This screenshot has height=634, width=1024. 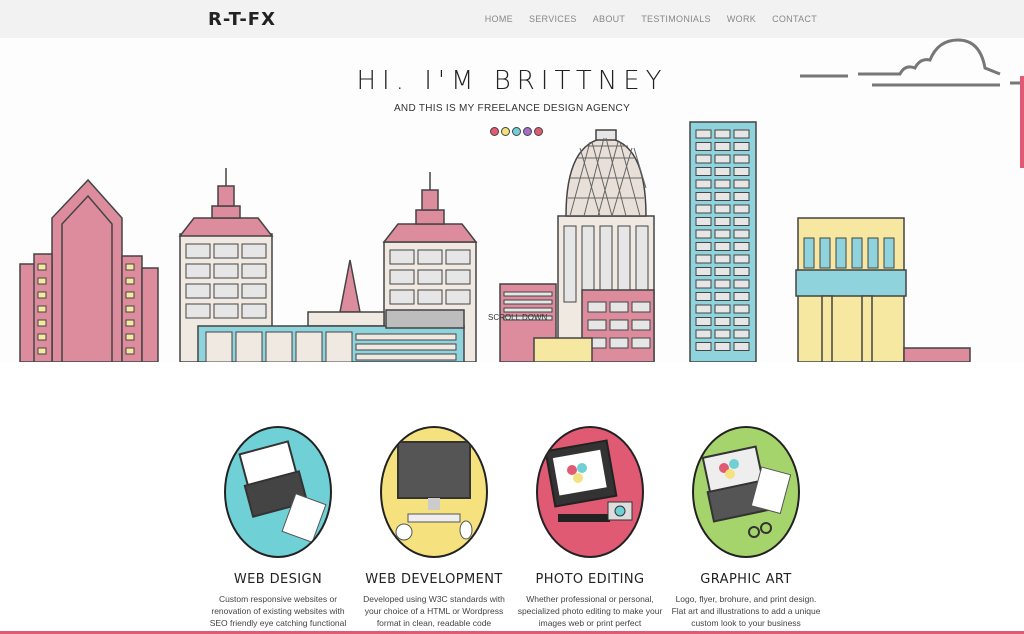 I want to click on color-dots, so click(x=516, y=131).